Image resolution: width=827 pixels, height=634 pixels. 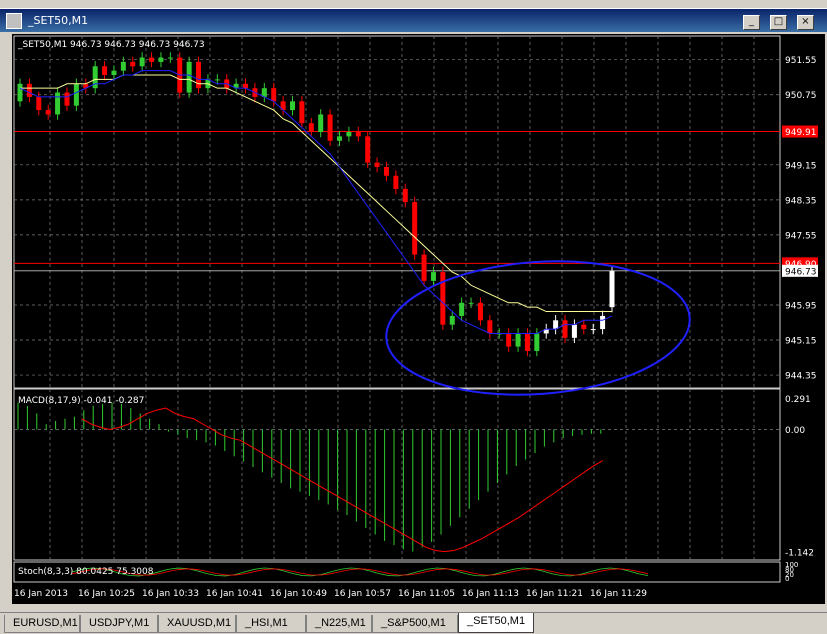 I want to click on minimize-button: _, so click(x=751, y=22).